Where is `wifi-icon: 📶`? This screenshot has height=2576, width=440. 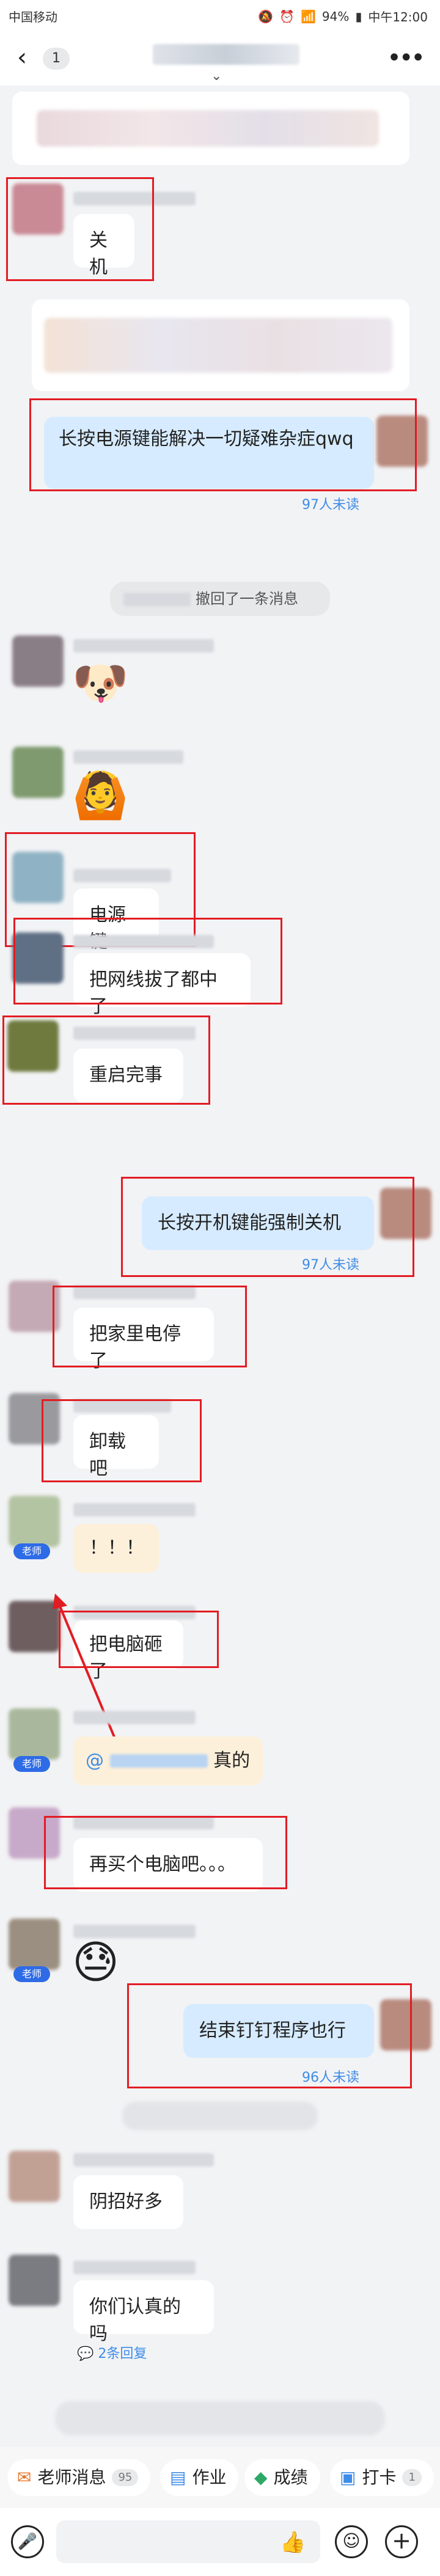 wifi-icon: 📶 is located at coordinates (308, 16).